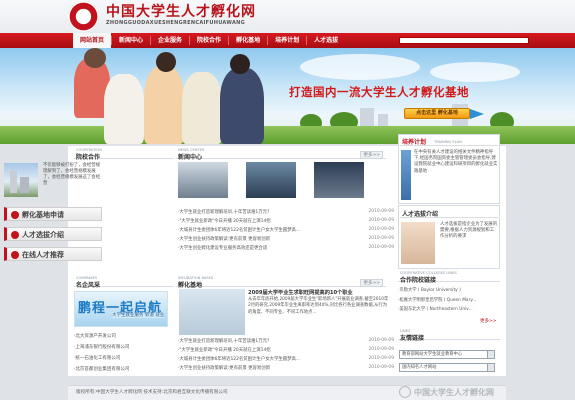 The width and height of the screenshot is (575, 400). Describe the element at coordinates (437, 113) in the screenshot. I see `incubation-cta-button: 点击这里 孵化基地` at that location.